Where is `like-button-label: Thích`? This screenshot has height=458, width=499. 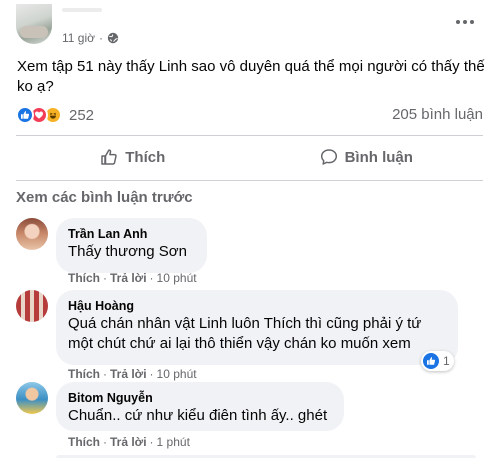 like-button-label: Thích is located at coordinates (145, 157).